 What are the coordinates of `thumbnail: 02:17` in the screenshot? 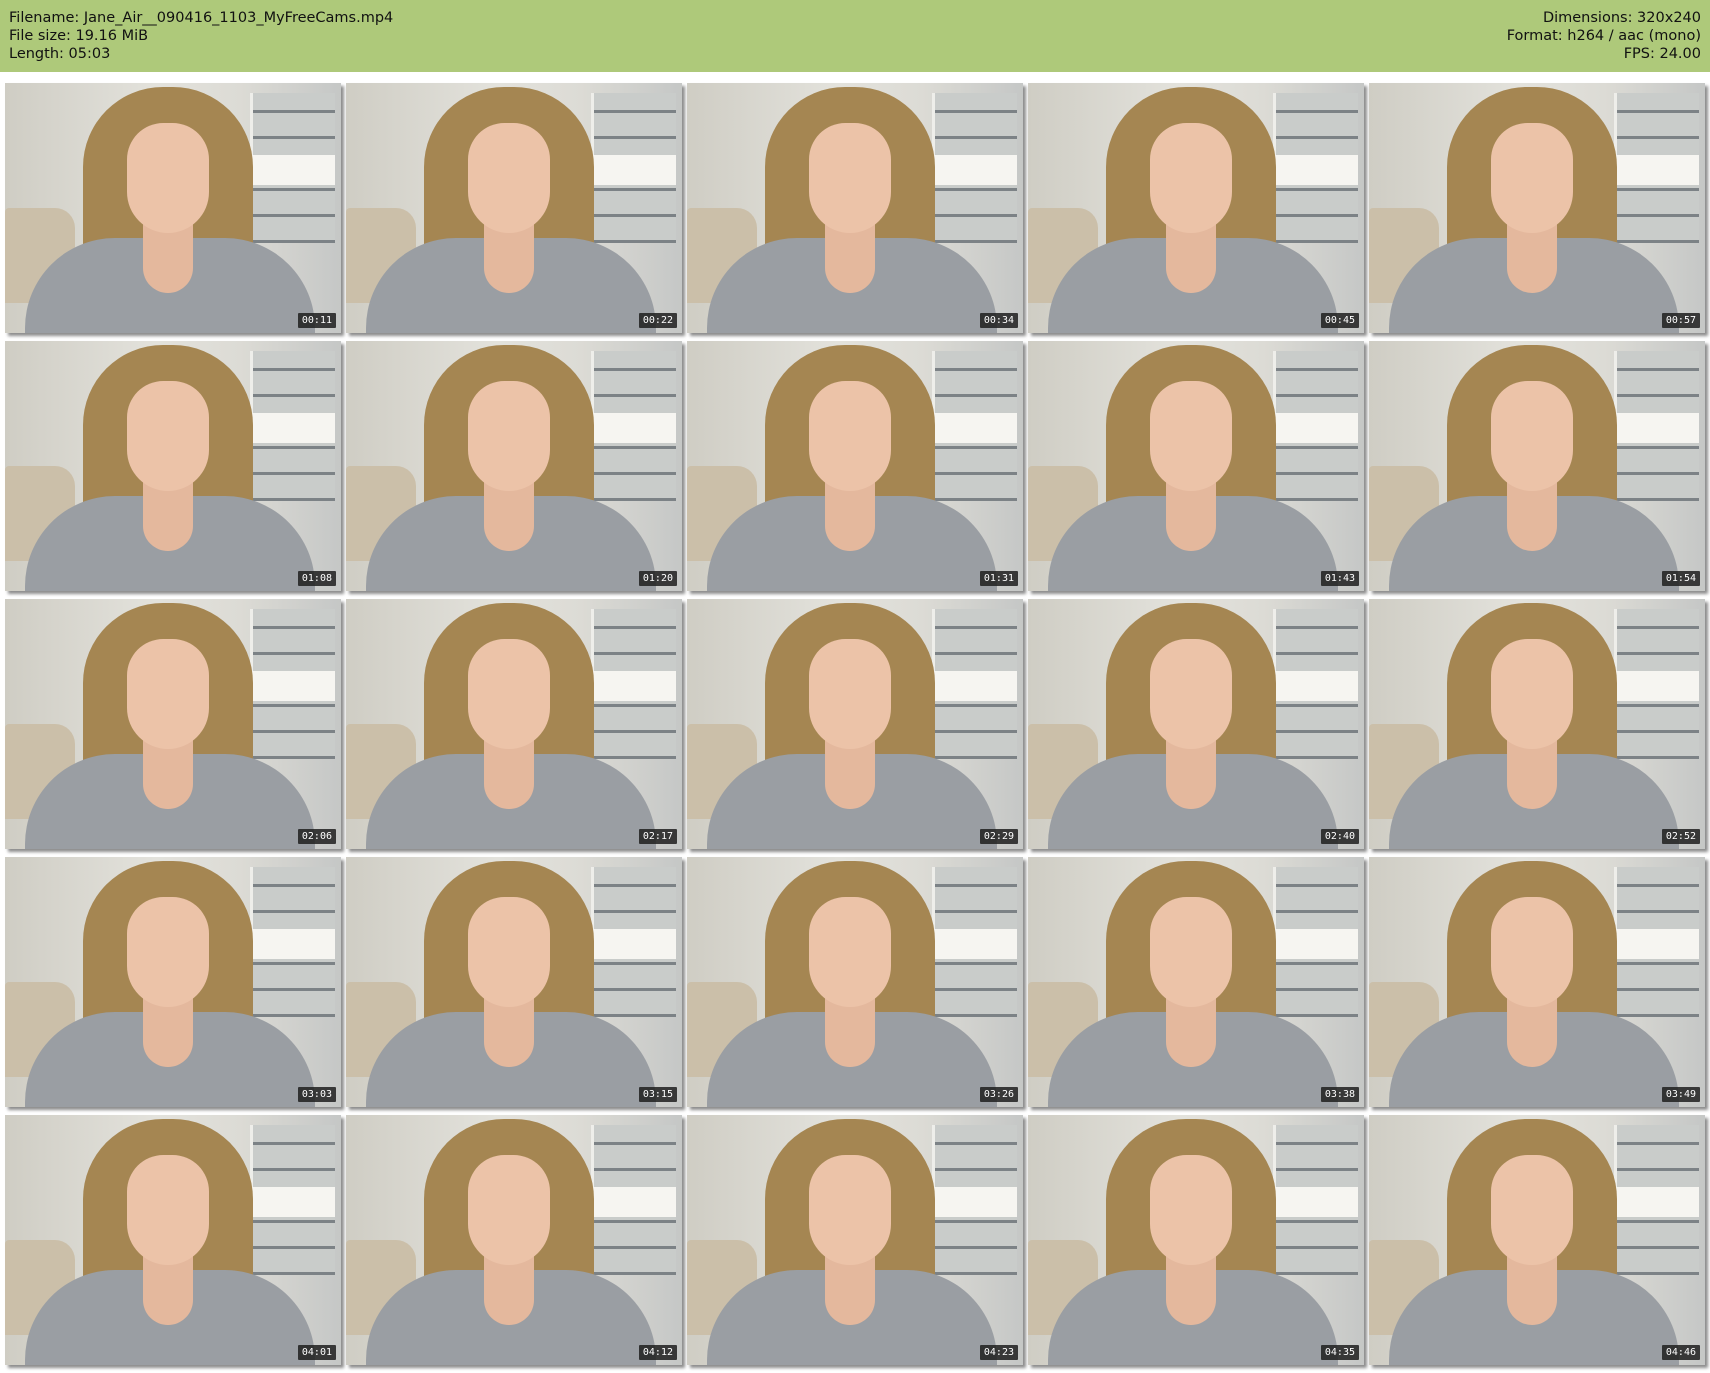 It's located at (514, 724).